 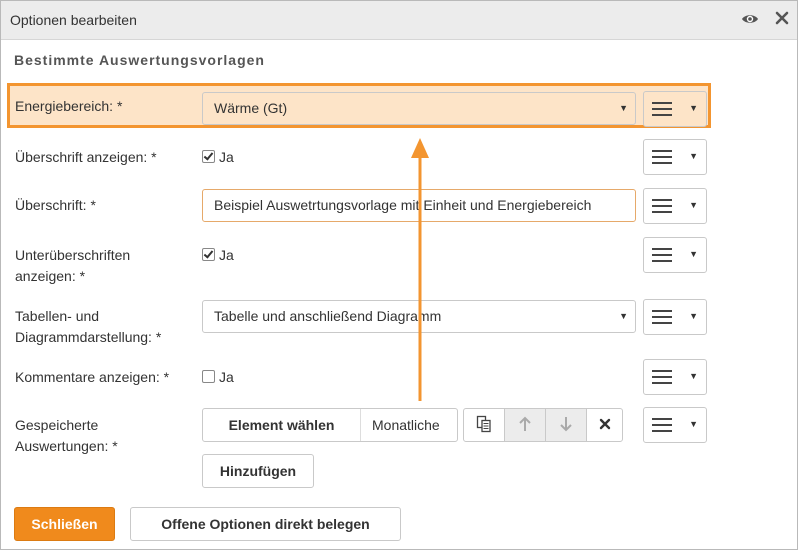 I want to click on row-menu-button-gespeicherte: ▼, so click(x=675, y=425).